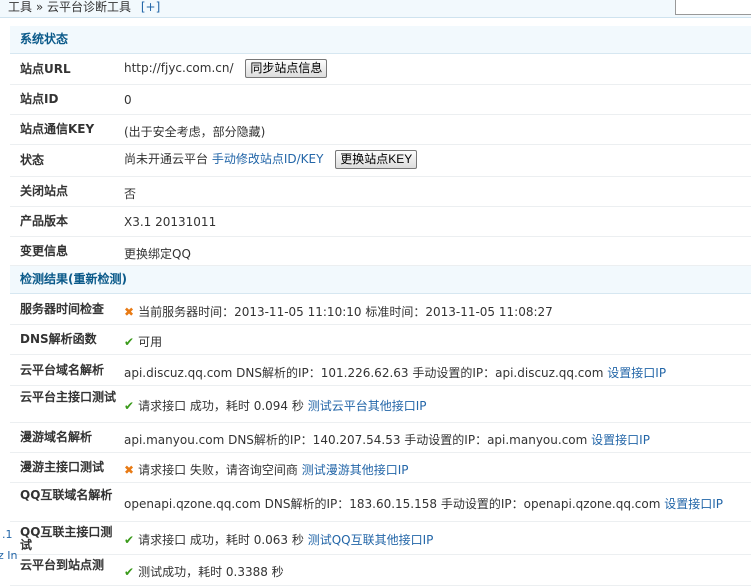 The width and height of the screenshot is (751, 586). What do you see at coordinates (130, 194) in the screenshot?
I see `site-closed-value: 否` at bounding box center [130, 194].